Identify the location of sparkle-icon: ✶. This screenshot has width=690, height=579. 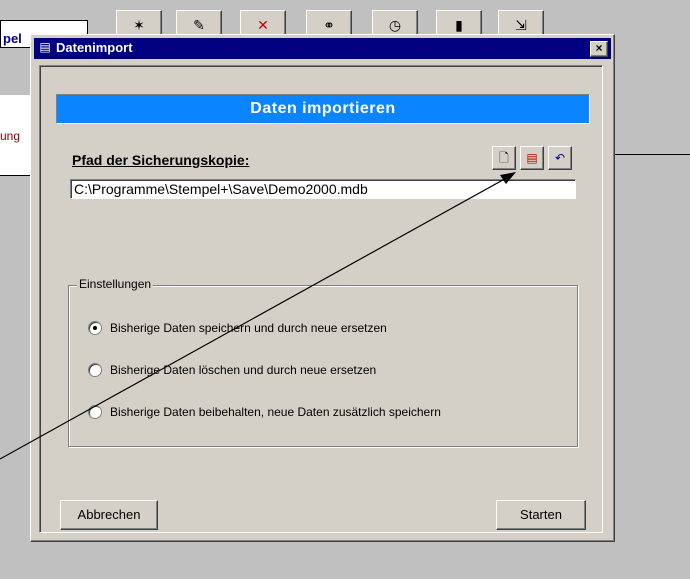
(139, 25).